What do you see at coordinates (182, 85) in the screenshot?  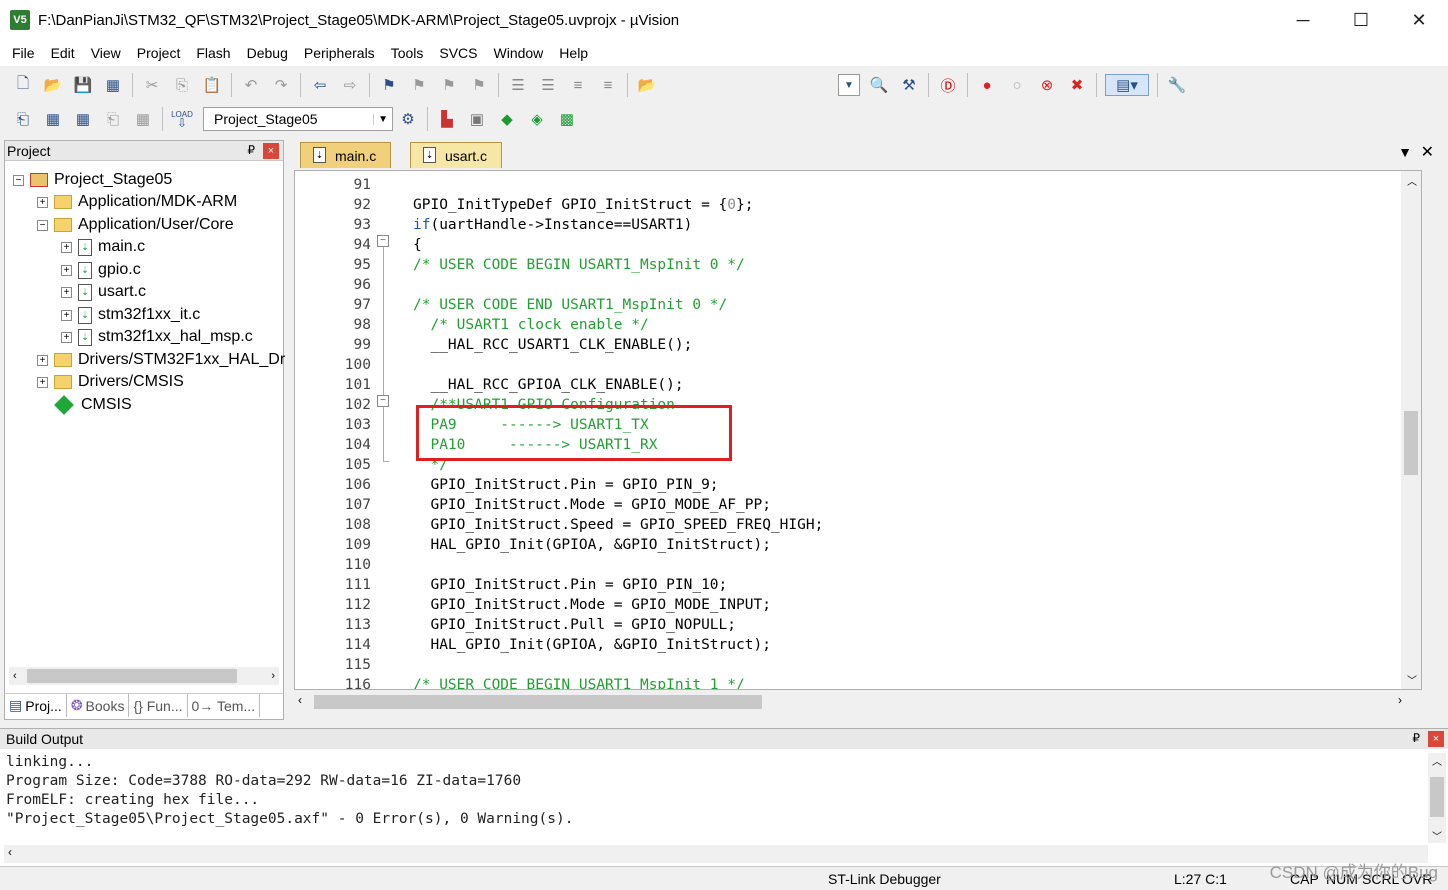 I see `copy-icon: ⎘` at bounding box center [182, 85].